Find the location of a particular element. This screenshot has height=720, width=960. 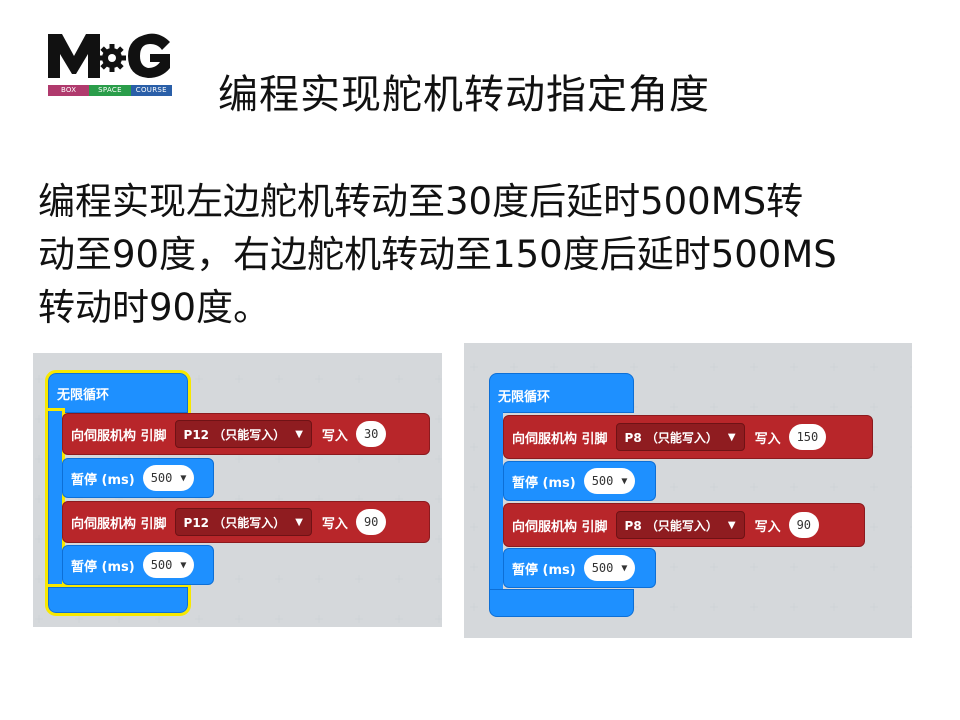

description-line: 编程实现左边舵机转动至30度后延时500MS转 is located at coordinates (421, 201).